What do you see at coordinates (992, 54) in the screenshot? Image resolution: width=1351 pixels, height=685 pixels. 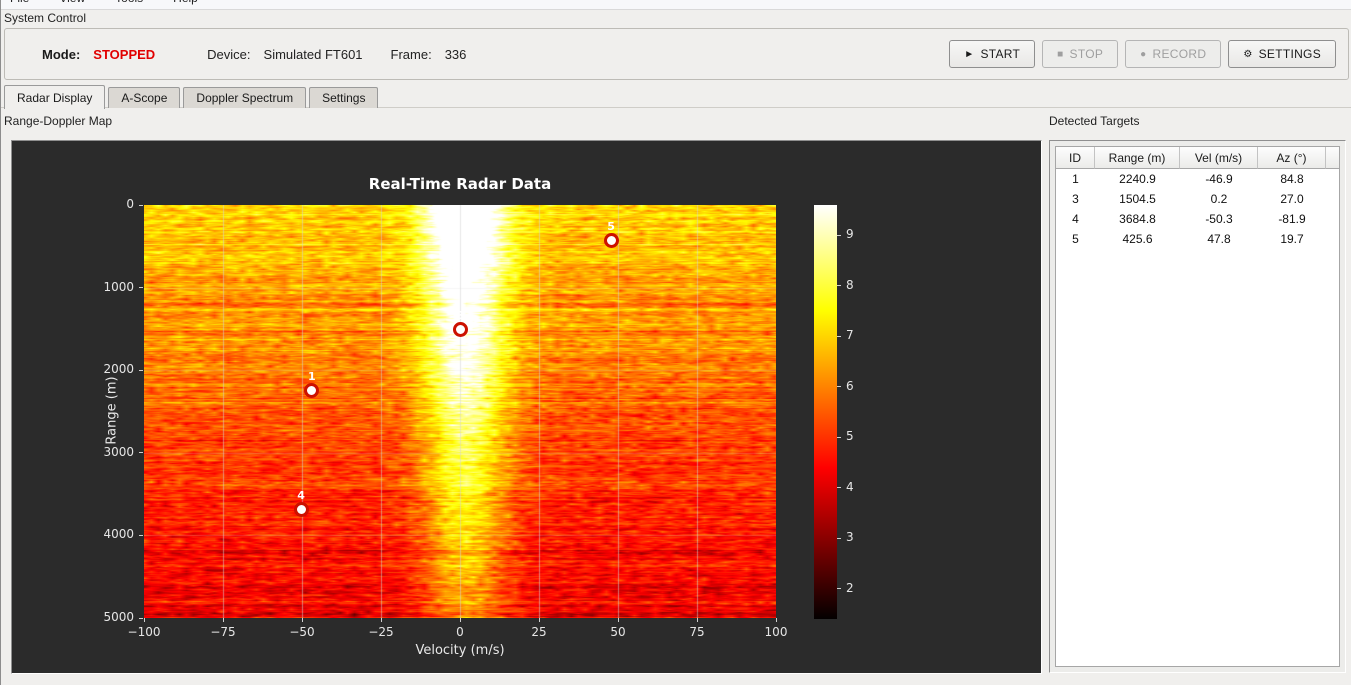 I see `start-button: ► START` at bounding box center [992, 54].